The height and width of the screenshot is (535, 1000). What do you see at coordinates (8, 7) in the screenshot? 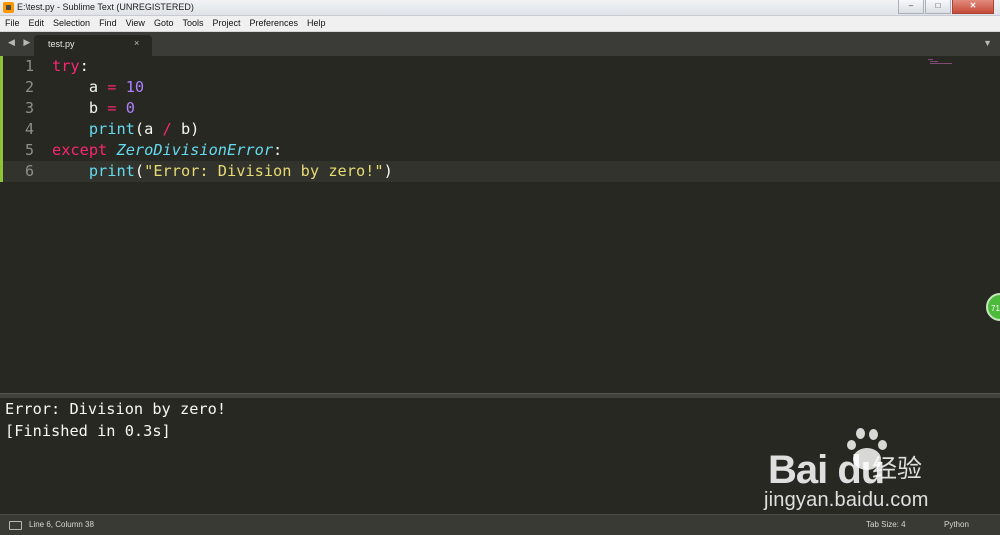
I see `sublime-text-icon` at bounding box center [8, 7].